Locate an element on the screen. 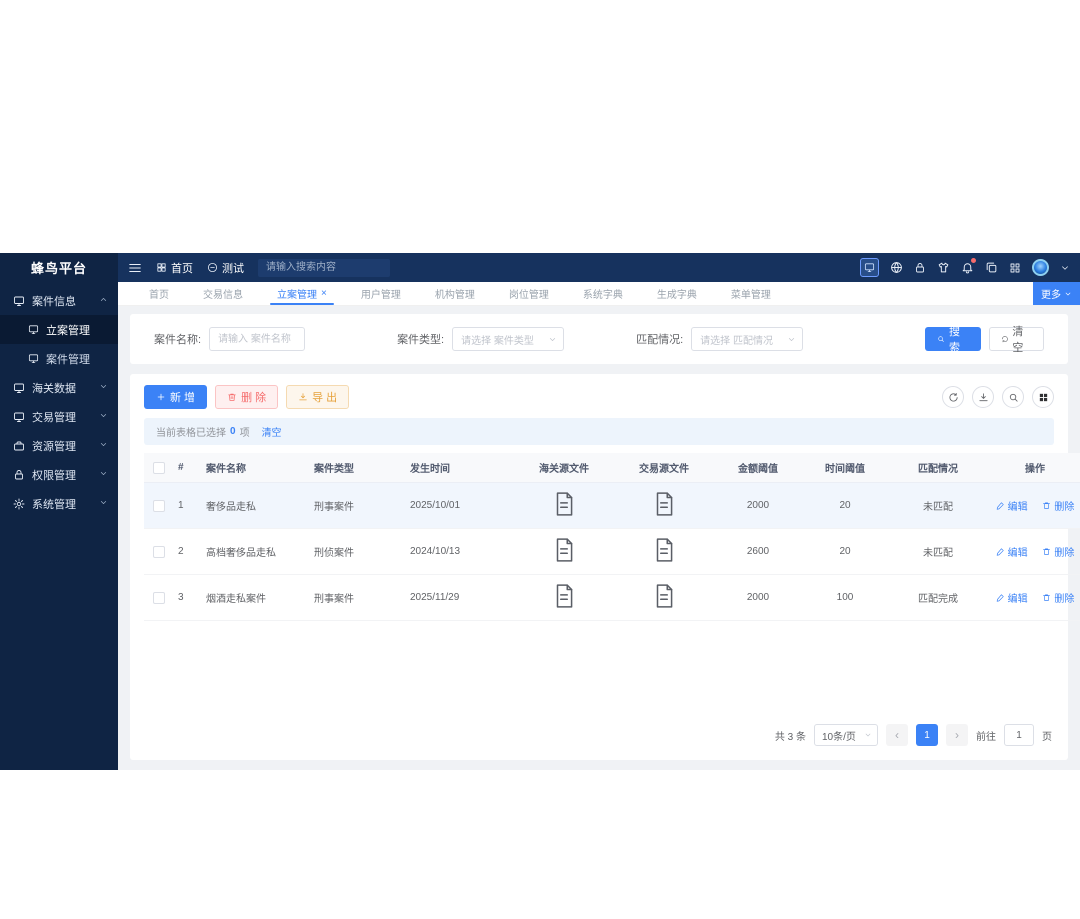 This screenshot has width=1080, height=919. case-name-input is located at coordinates (257, 339).